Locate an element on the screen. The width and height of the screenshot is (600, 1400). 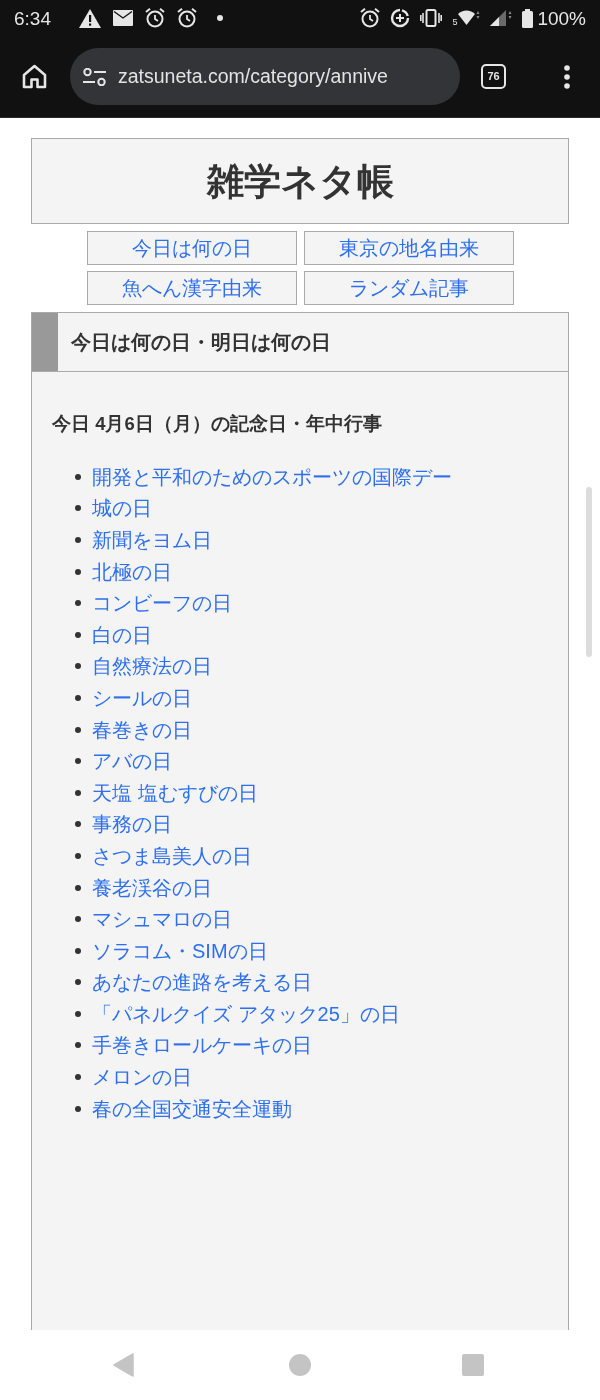
nav-link-button: 東京の地名由来 is located at coordinates (408, 248).